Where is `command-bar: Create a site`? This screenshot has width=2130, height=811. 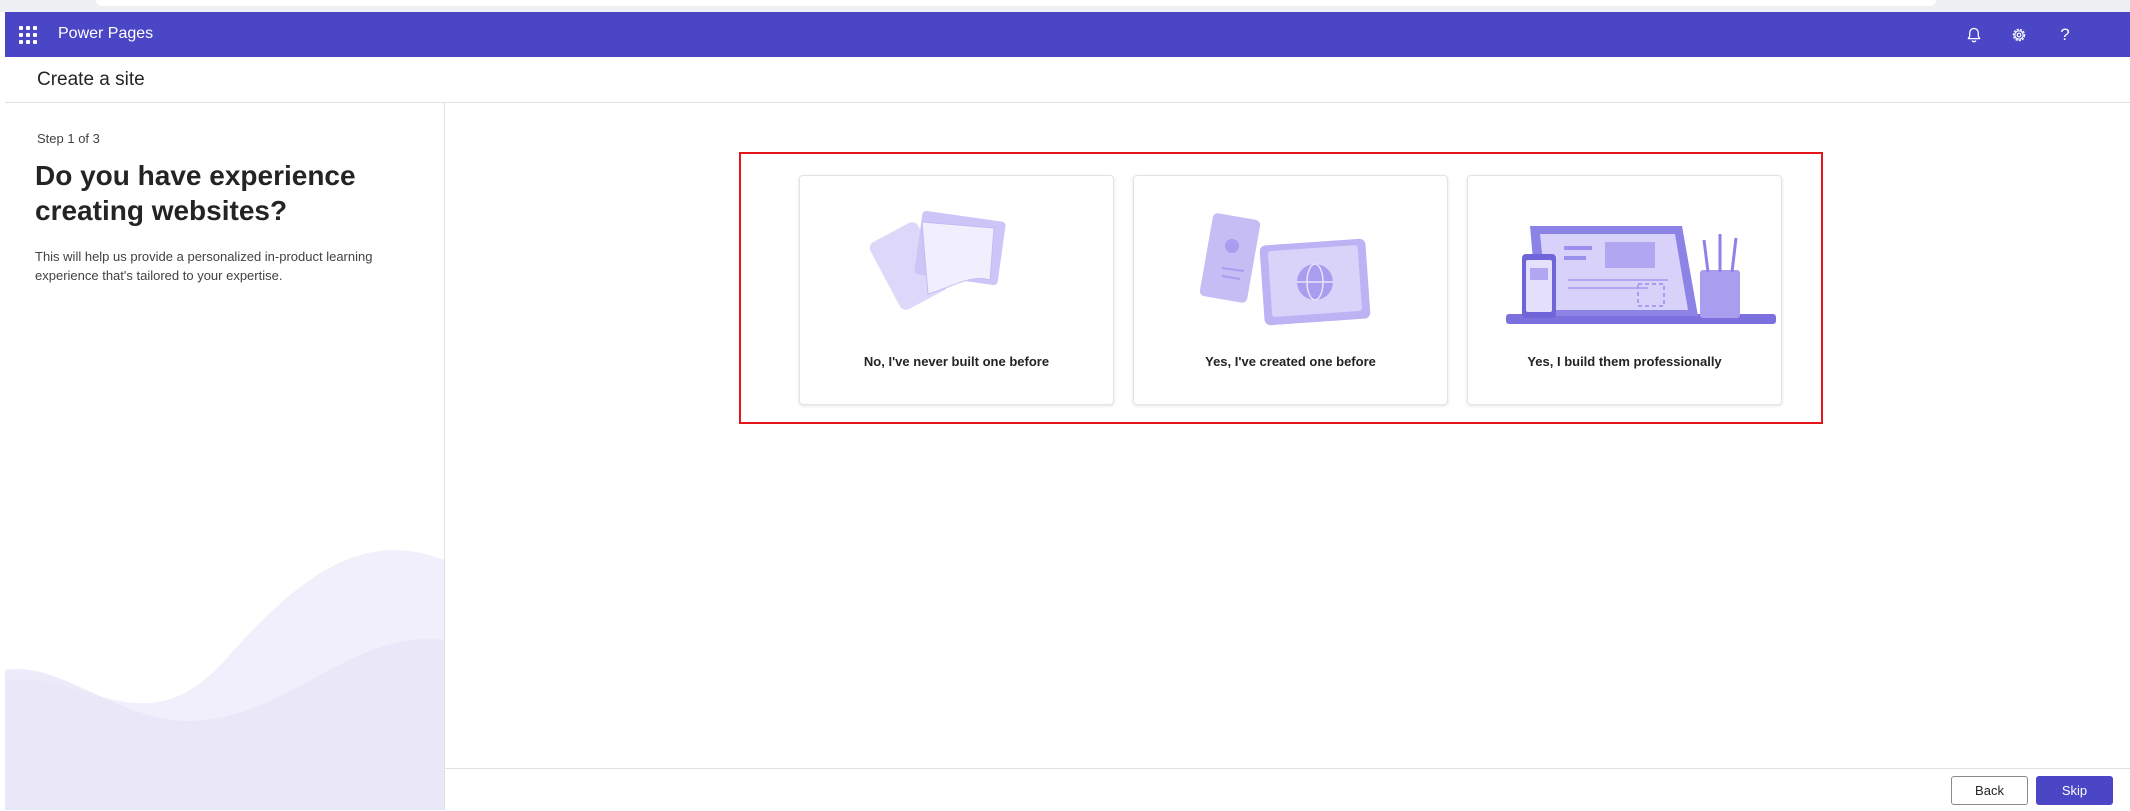 command-bar: Create a site is located at coordinates (1067, 80).